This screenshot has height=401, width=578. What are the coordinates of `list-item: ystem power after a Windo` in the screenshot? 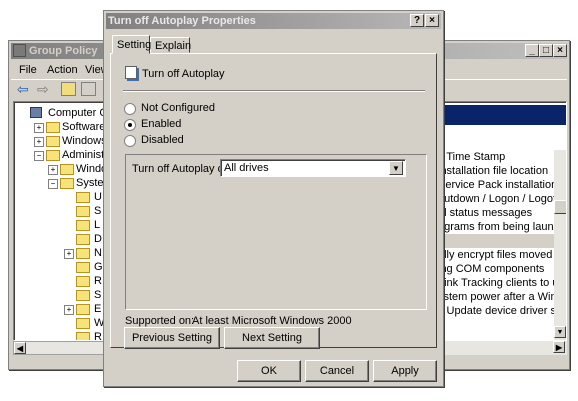 It's located at (496, 297).